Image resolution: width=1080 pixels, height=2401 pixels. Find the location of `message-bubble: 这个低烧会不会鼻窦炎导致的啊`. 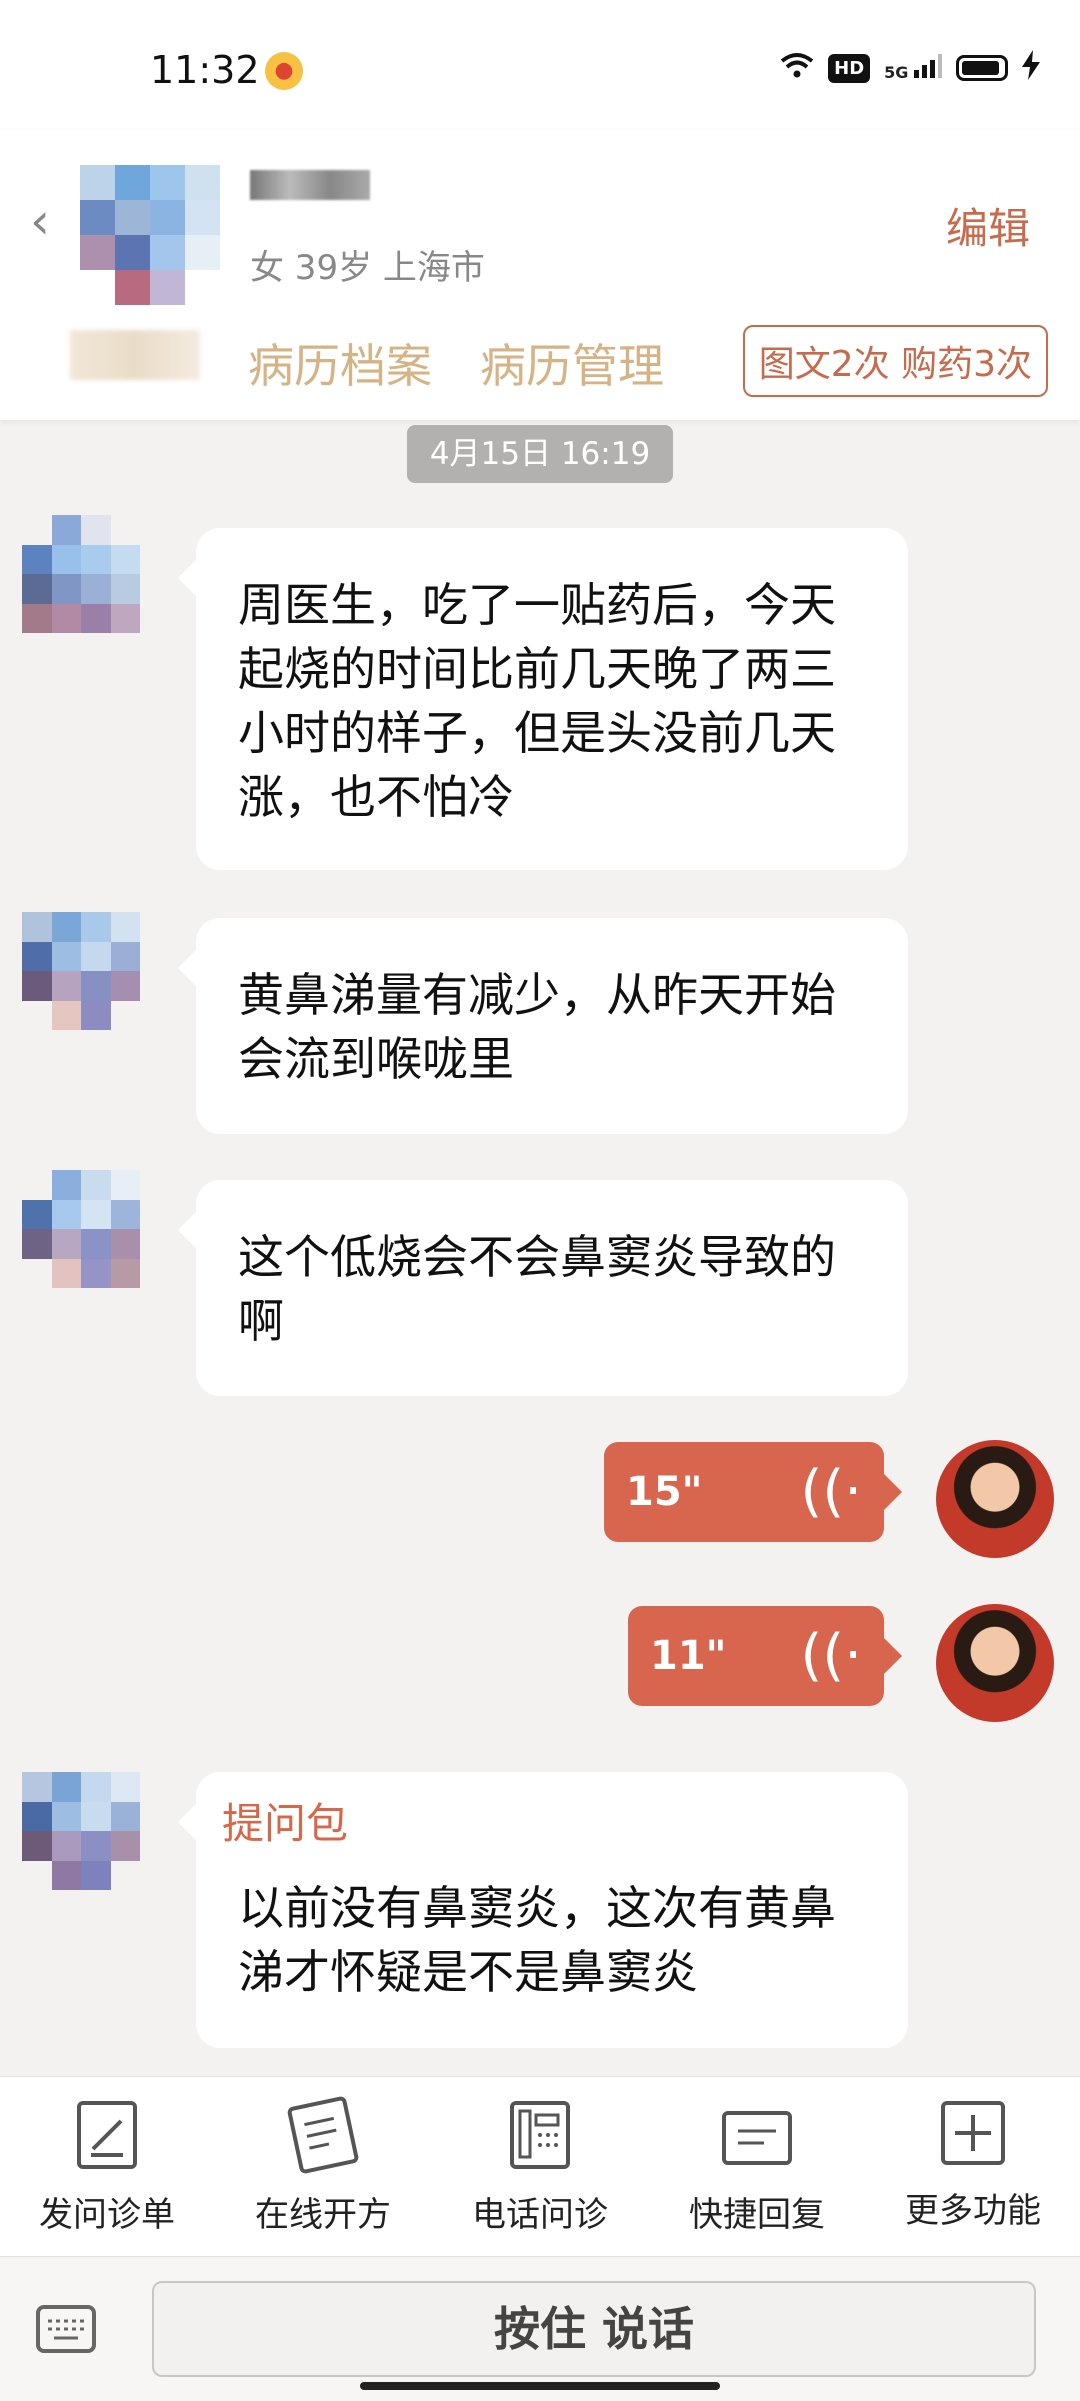

message-bubble: 这个低烧会不会鼻窦炎导致的啊 is located at coordinates (543, 1288).